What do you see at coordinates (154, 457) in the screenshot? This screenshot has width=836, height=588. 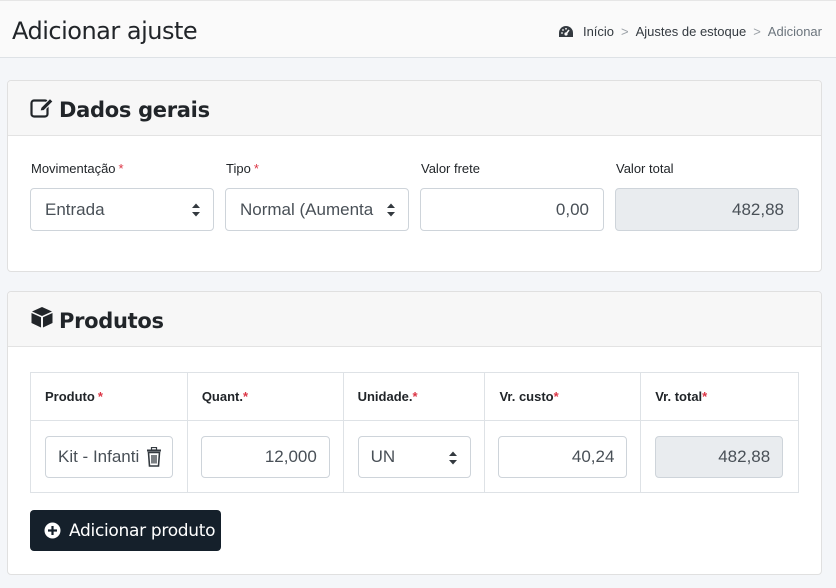 I see `trash-icon` at bounding box center [154, 457].